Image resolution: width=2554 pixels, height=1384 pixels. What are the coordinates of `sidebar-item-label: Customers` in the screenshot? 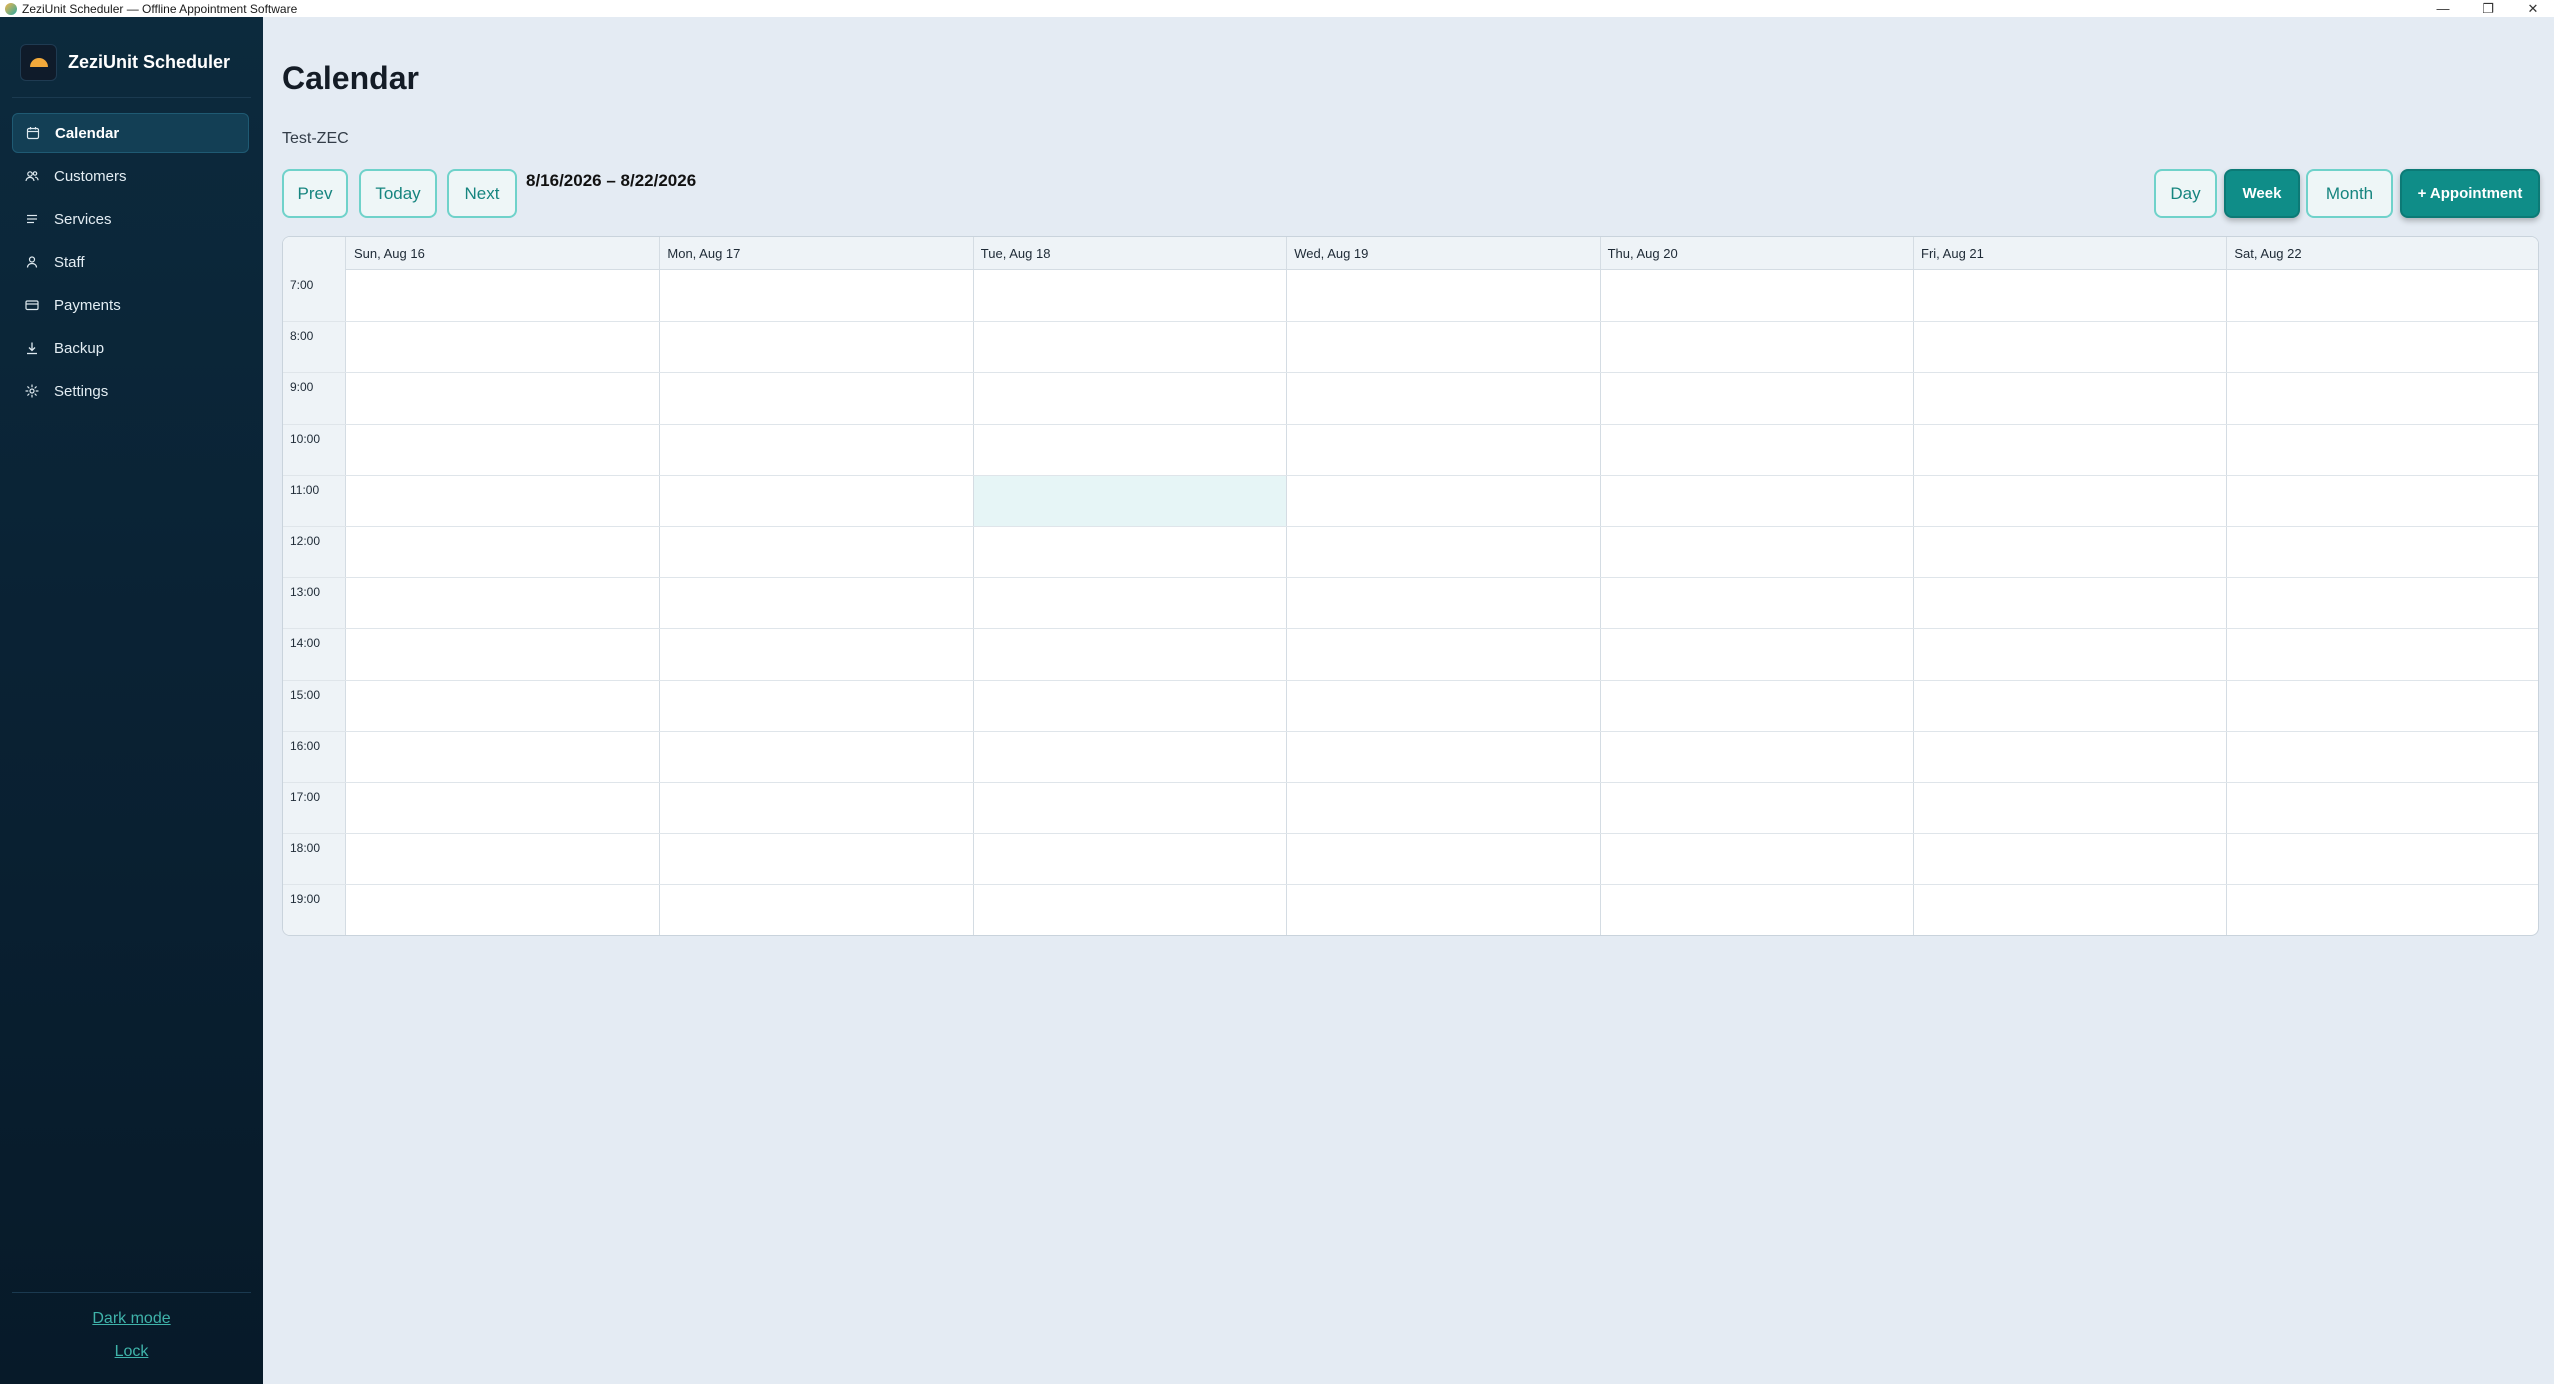 It's located at (90, 176).